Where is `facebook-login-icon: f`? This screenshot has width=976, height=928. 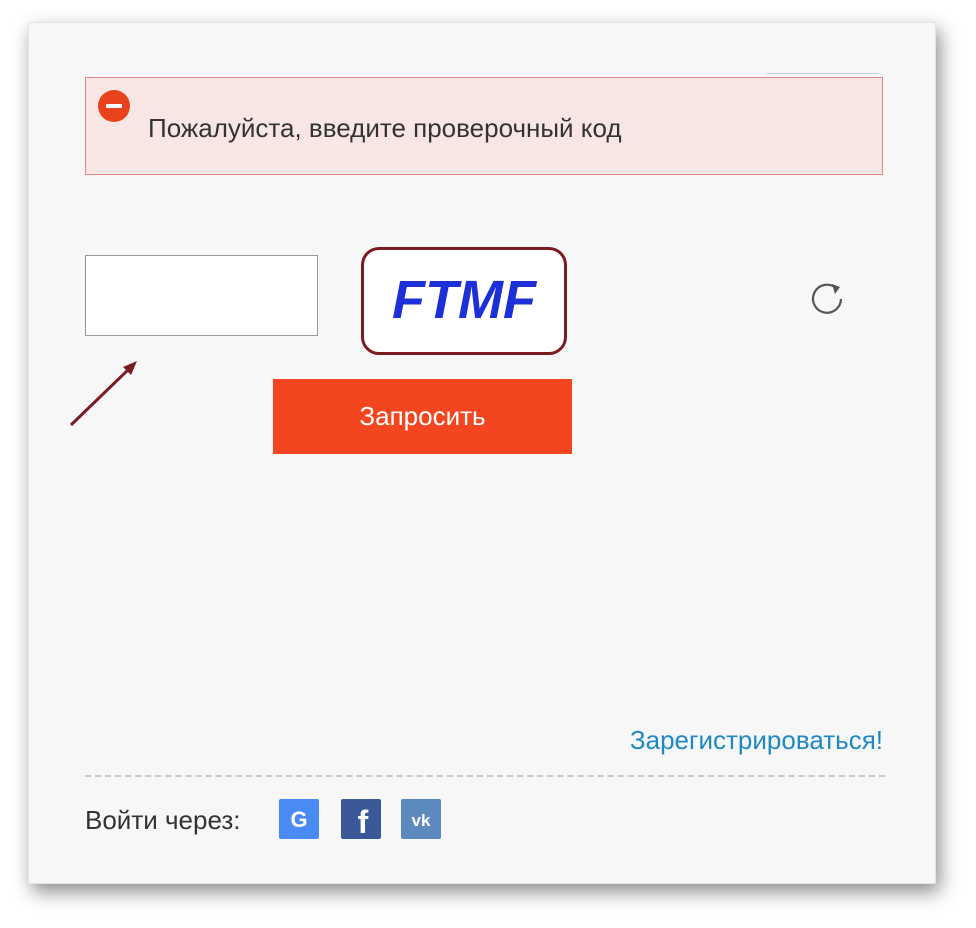 facebook-login-icon: f is located at coordinates (361, 819).